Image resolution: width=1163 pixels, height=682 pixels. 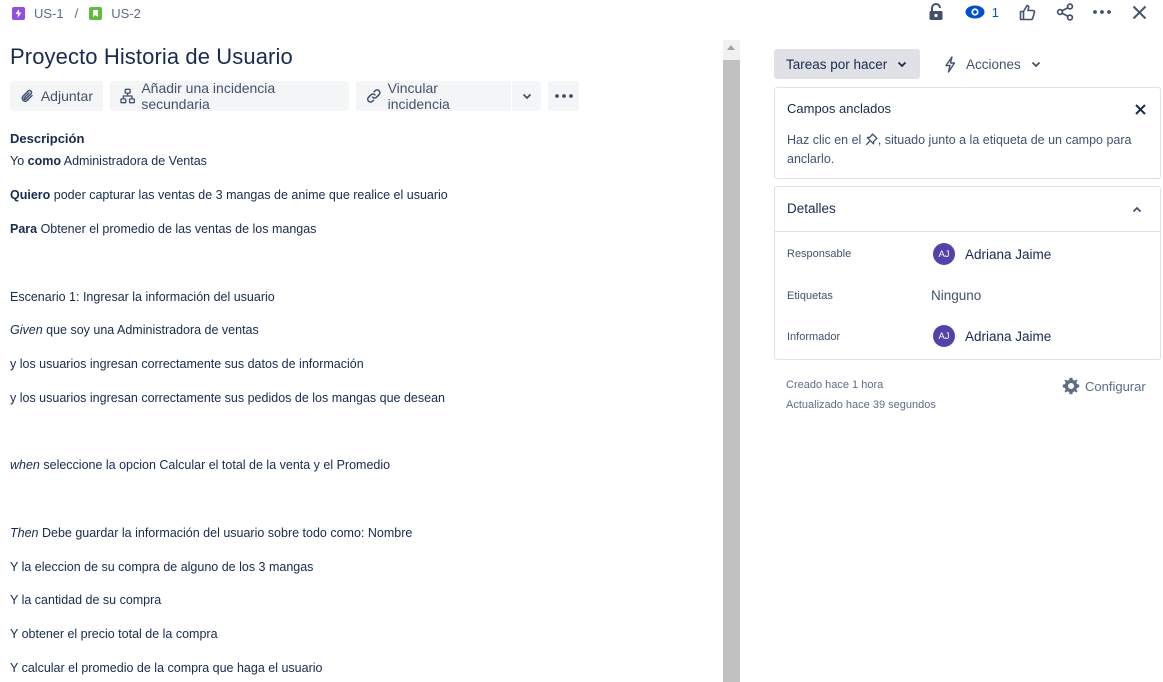 I want to click on lightning-icon, so click(x=950, y=64).